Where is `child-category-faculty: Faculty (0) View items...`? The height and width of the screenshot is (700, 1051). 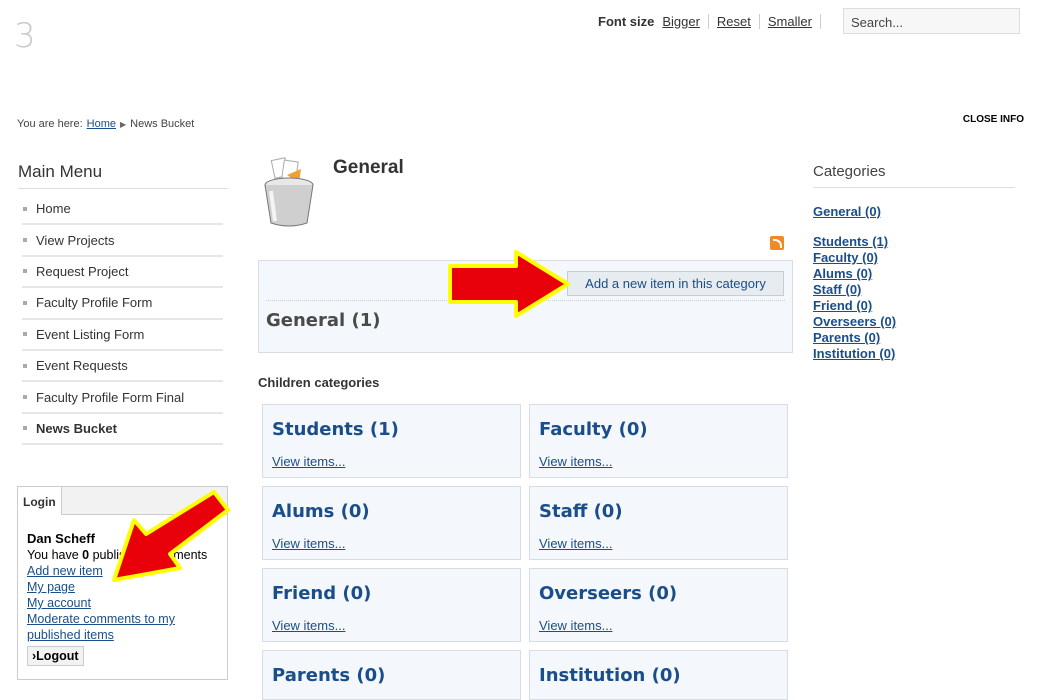 child-category-faculty: Faculty (0) View items... is located at coordinates (658, 441).